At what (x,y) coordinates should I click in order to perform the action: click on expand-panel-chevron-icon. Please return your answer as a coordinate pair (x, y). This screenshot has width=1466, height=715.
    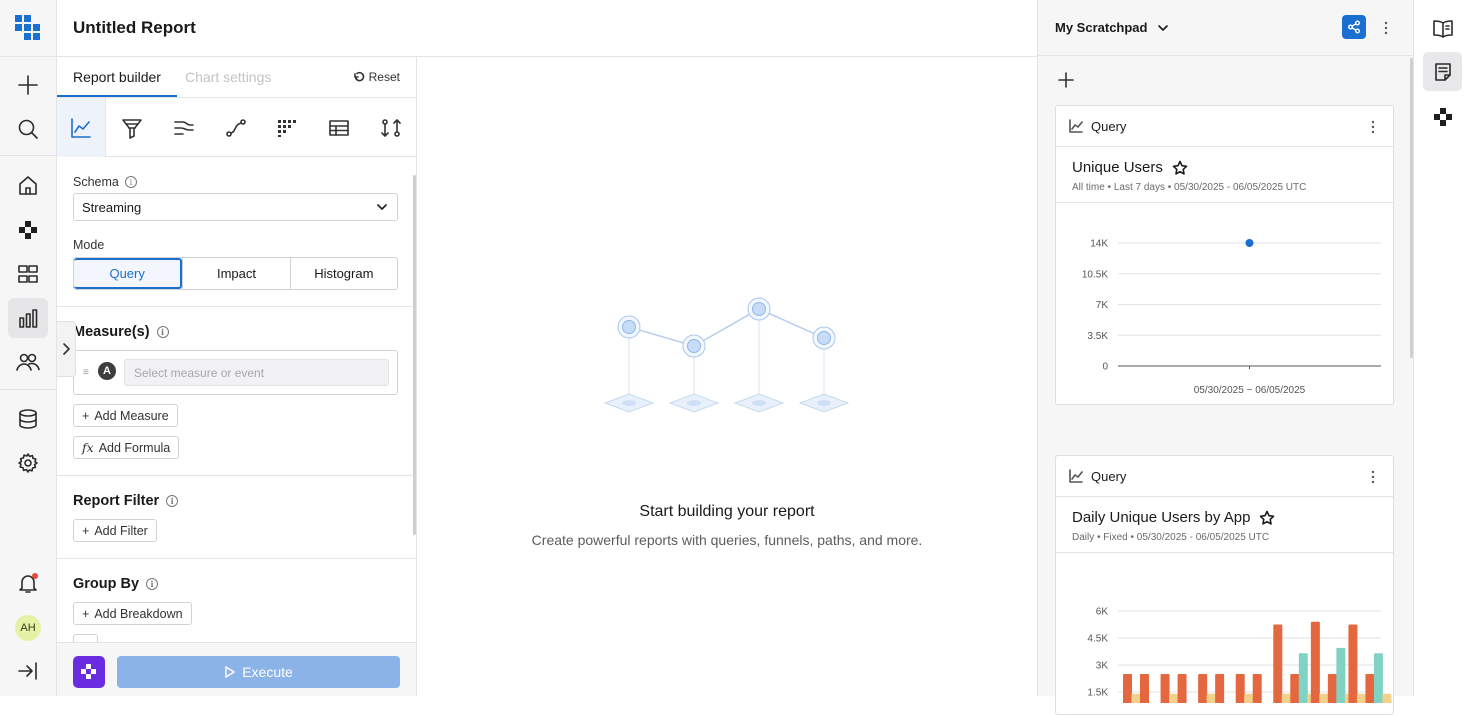
    Looking at the image, I should click on (66, 349).